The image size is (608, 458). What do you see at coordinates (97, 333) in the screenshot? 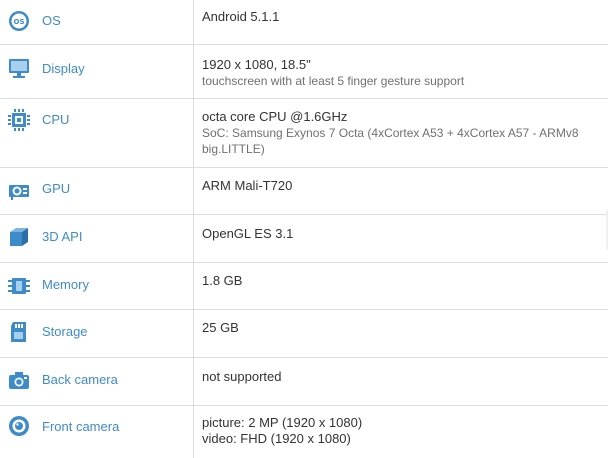
I see `spec-label-cell: Storage` at bounding box center [97, 333].